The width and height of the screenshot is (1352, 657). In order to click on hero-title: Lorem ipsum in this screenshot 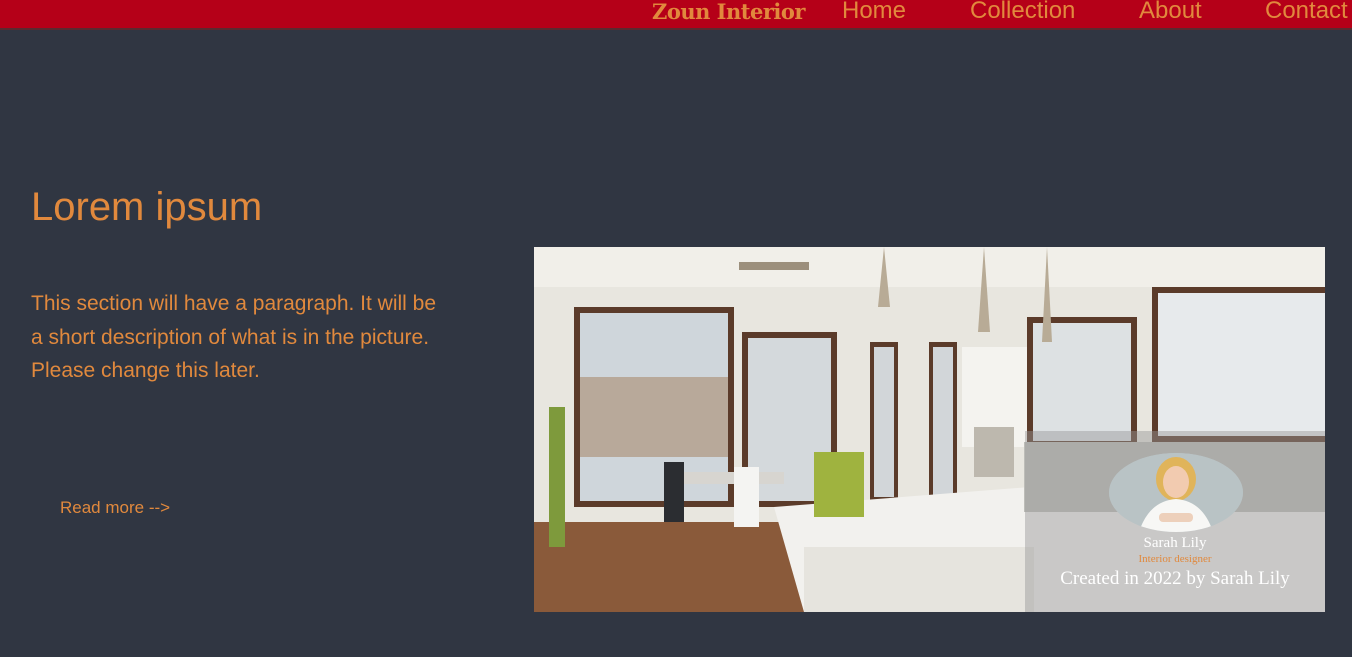, I will do `click(147, 207)`.